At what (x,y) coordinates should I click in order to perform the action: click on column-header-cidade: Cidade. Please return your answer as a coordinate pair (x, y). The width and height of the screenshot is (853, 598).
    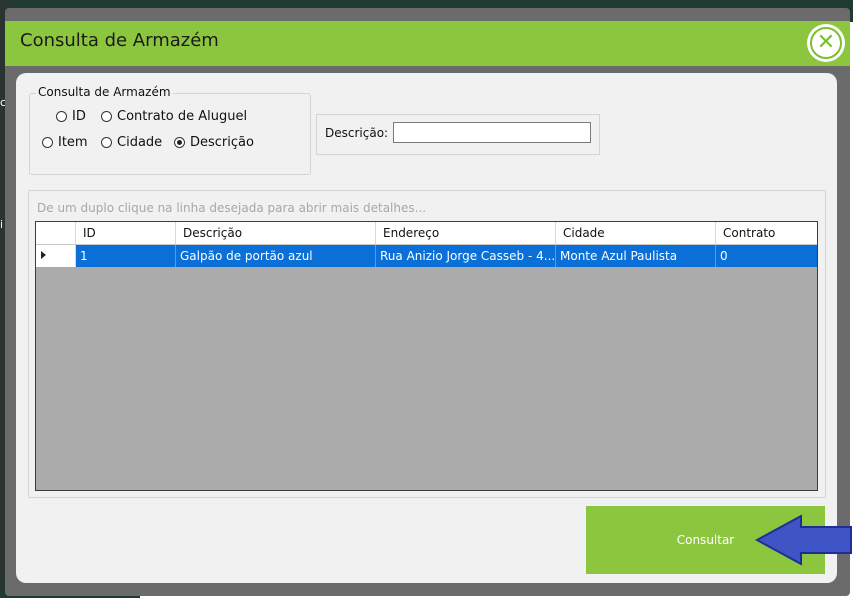
    Looking at the image, I should click on (636, 233).